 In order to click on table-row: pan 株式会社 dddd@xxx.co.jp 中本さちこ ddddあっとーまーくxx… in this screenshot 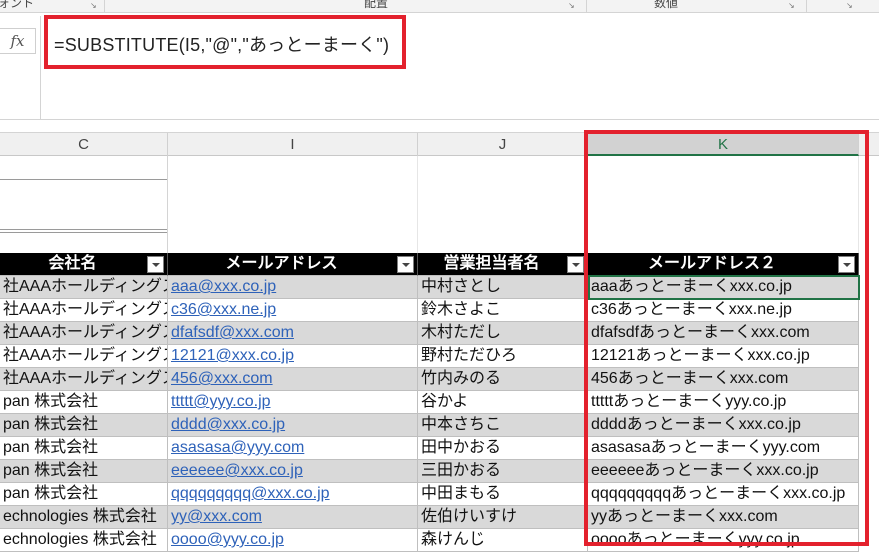, I will do `click(439, 425)`.